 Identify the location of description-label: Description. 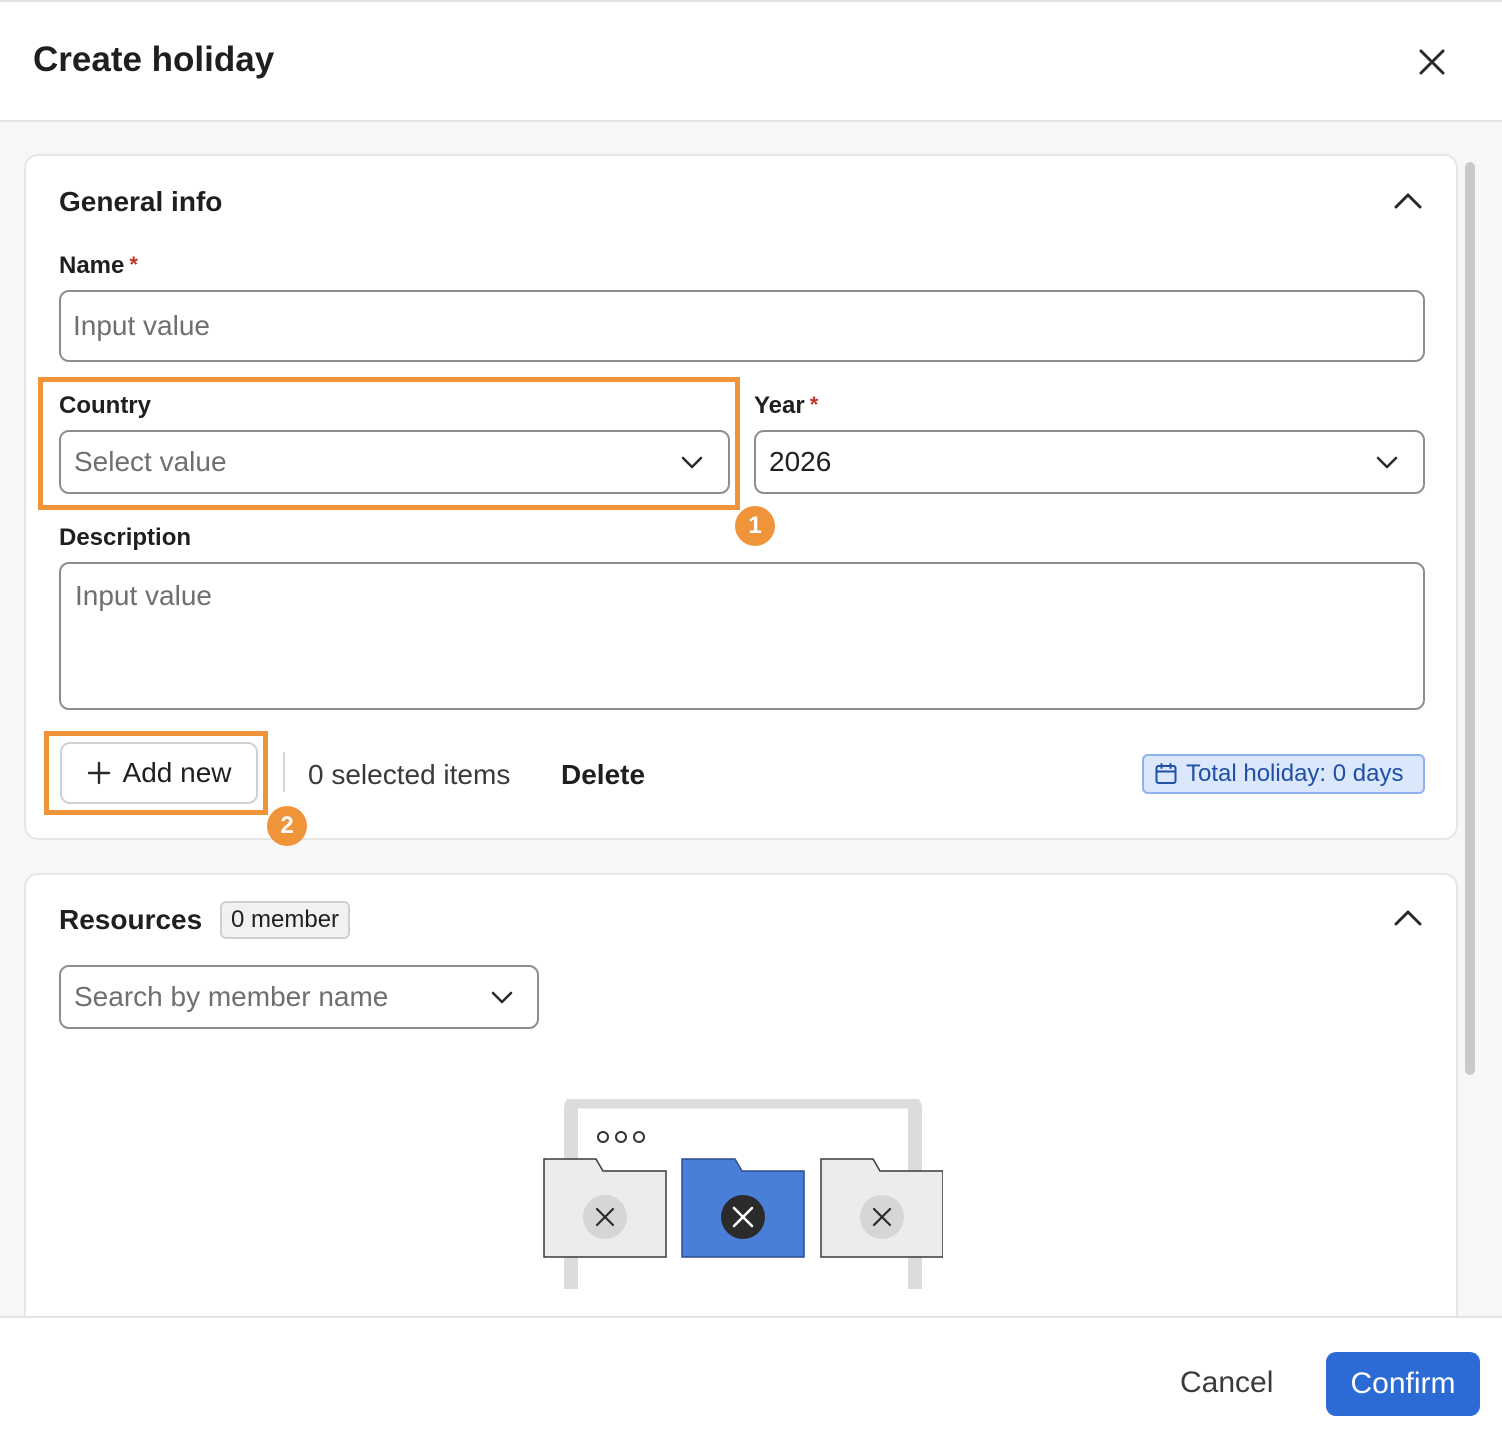
(125, 537).